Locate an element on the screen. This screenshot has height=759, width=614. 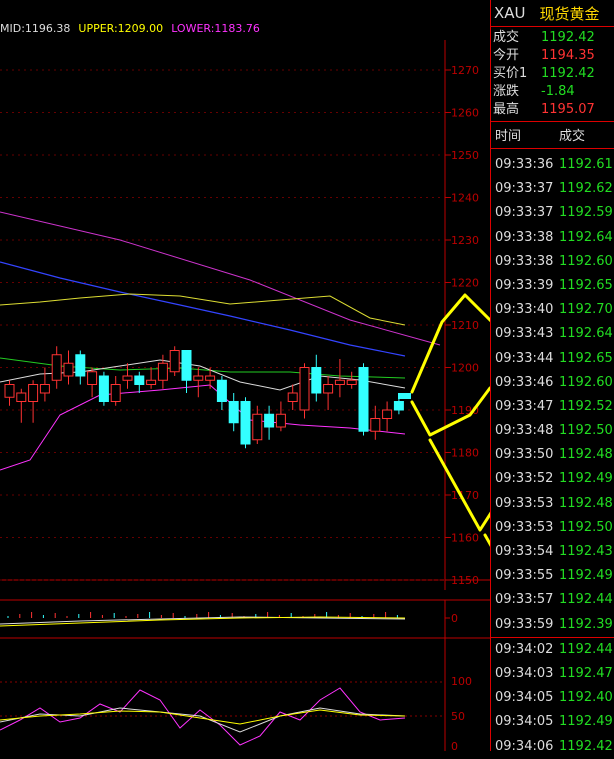
trade-row: 09:33:38 1192.64 is located at coordinates (552, 238).